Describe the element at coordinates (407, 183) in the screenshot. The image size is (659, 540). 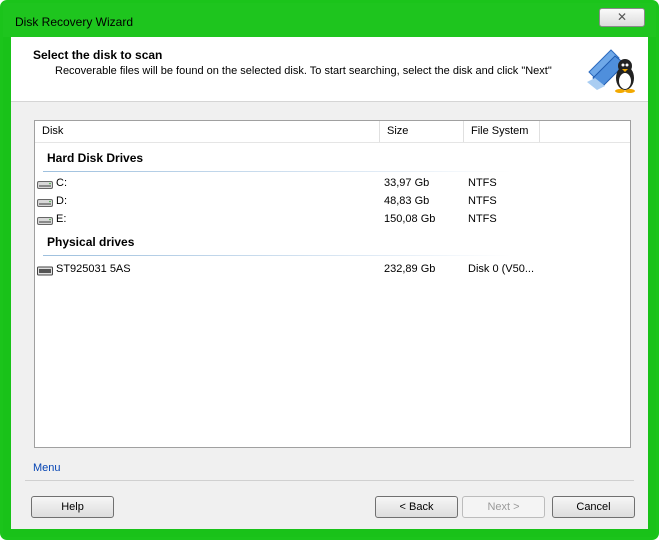
I see `disk-size: 33,97 Gb` at that location.